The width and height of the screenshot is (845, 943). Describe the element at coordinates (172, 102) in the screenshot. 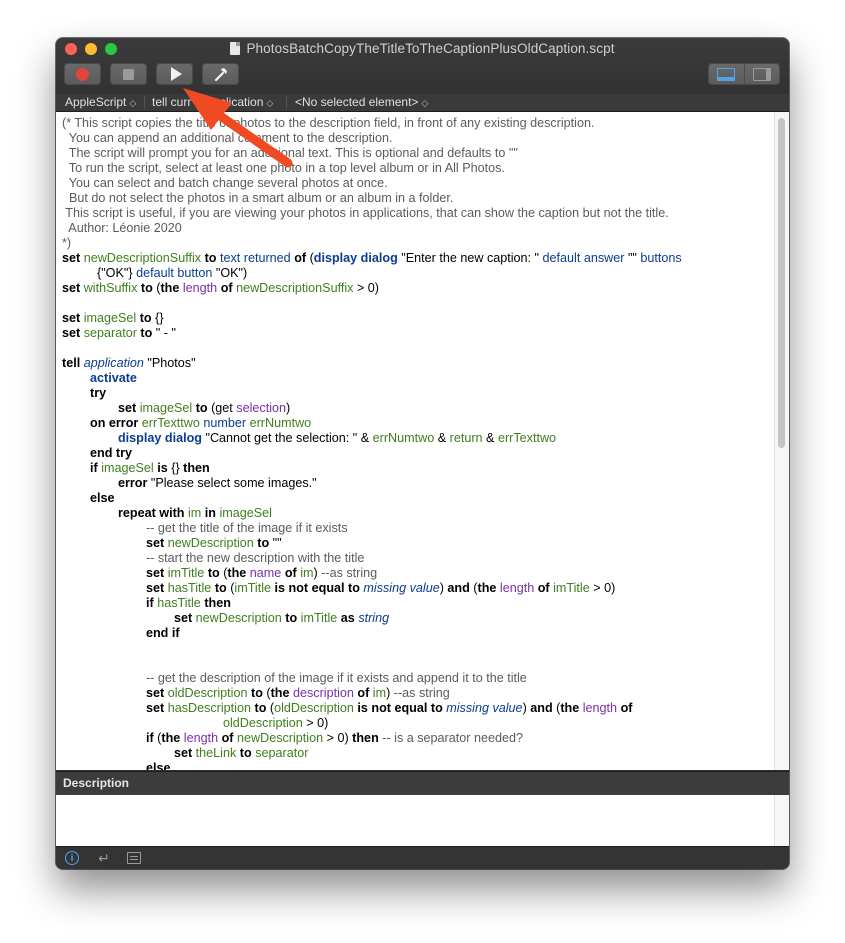

I see `target-label-start: tell curr` at that location.